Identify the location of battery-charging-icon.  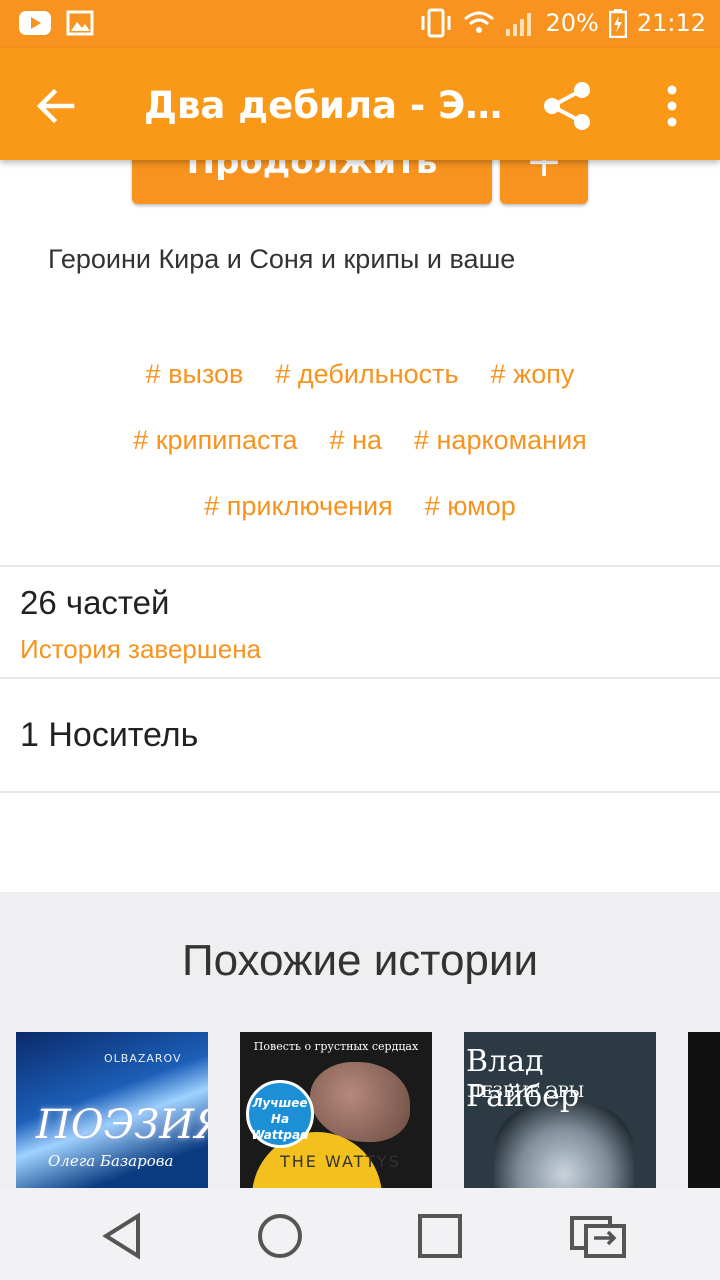
(617, 23).